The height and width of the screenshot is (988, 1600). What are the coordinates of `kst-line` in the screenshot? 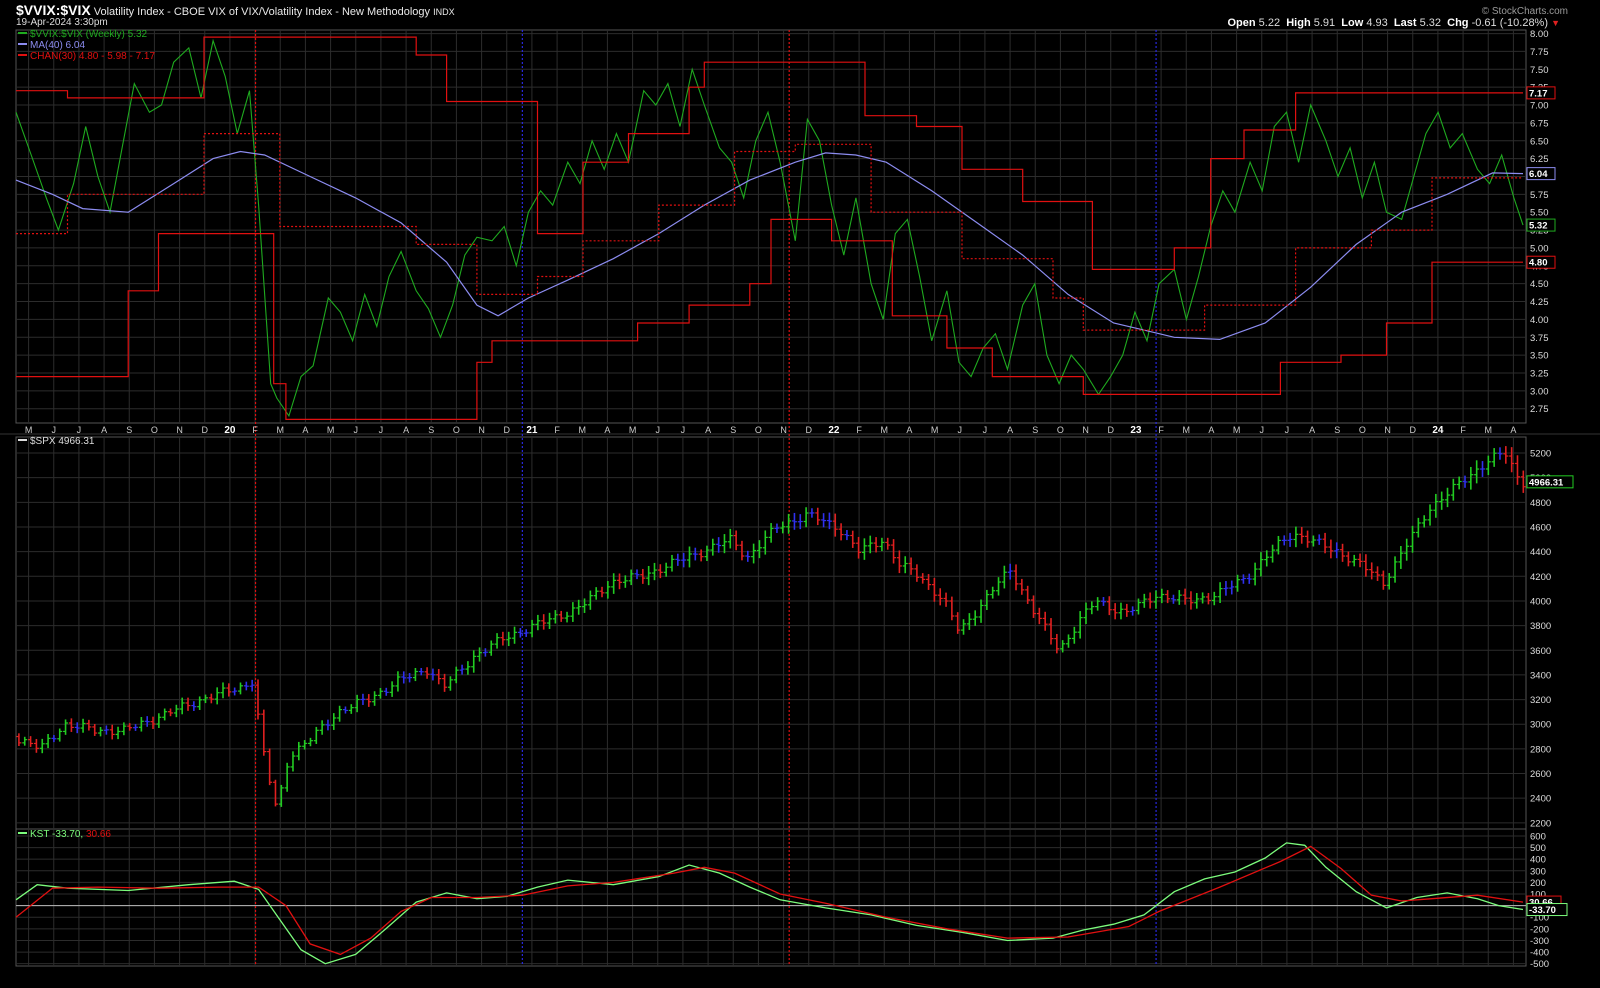 It's located at (769, 903).